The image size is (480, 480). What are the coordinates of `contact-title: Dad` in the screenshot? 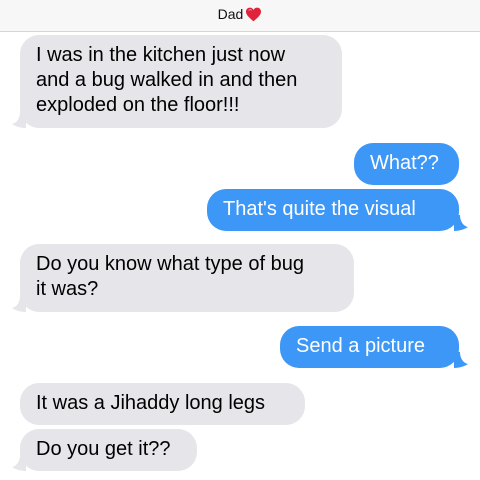 It's located at (240, 14).